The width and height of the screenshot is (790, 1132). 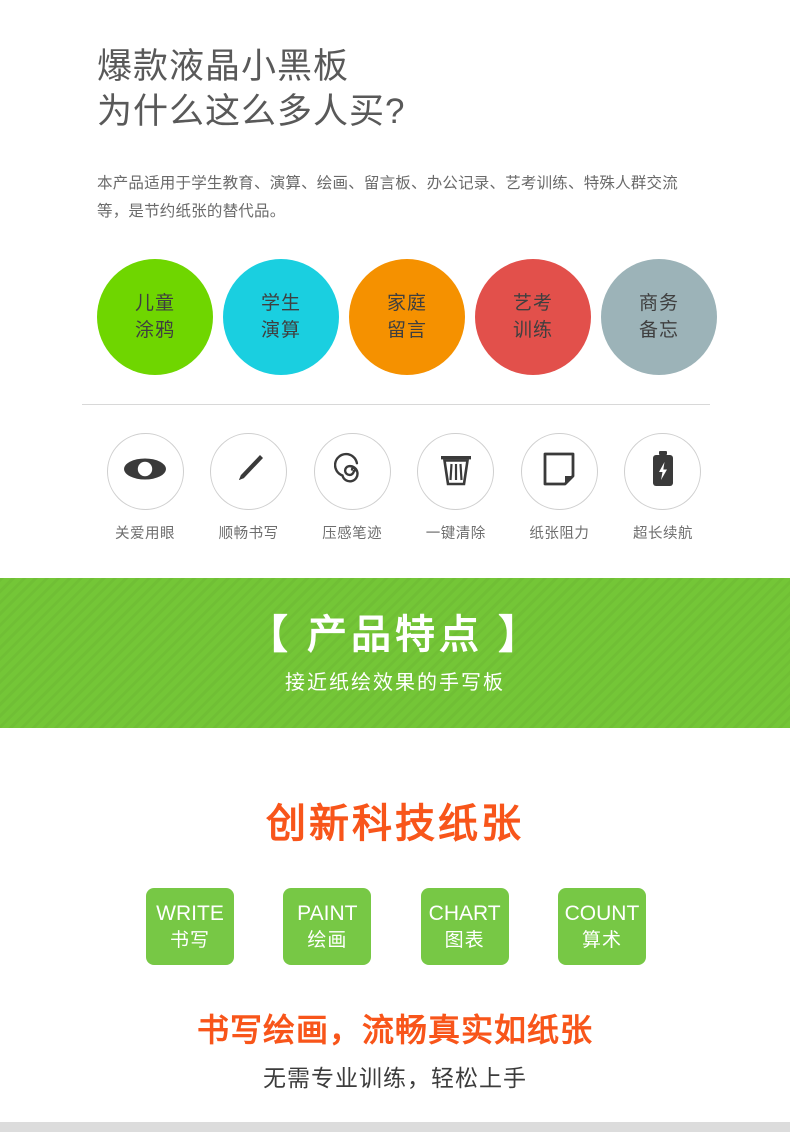 I want to click on use-case-circle-children-doodle: 儿童 涂鸦, so click(x=155, y=317).